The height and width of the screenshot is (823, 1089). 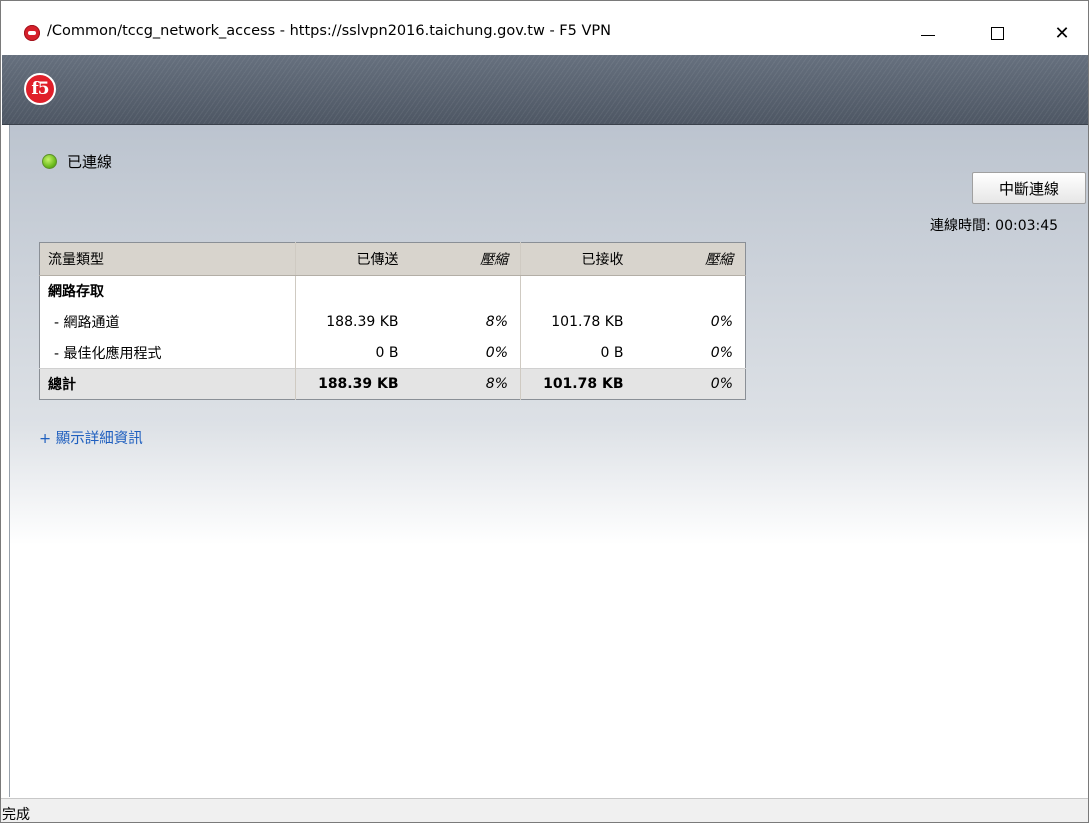 I want to click on row-sent-compression: 0%, so click(x=496, y=352).